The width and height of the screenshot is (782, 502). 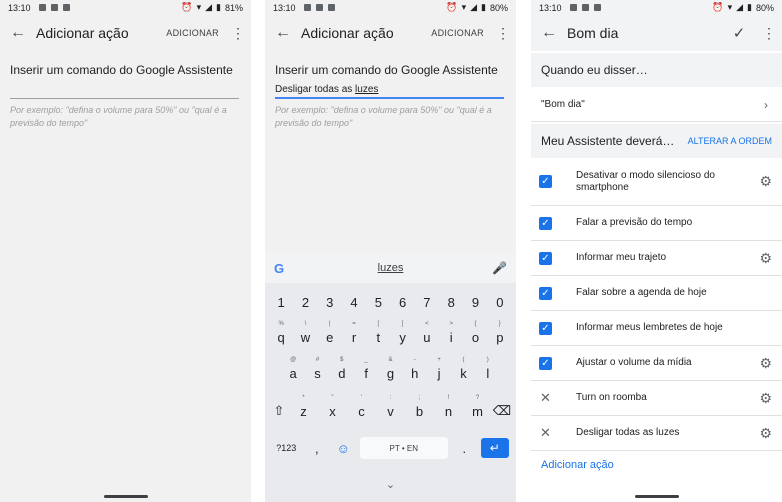 What do you see at coordinates (293, 369) in the screenshot?
I see `key: a @` at bounding box center [293, 369].